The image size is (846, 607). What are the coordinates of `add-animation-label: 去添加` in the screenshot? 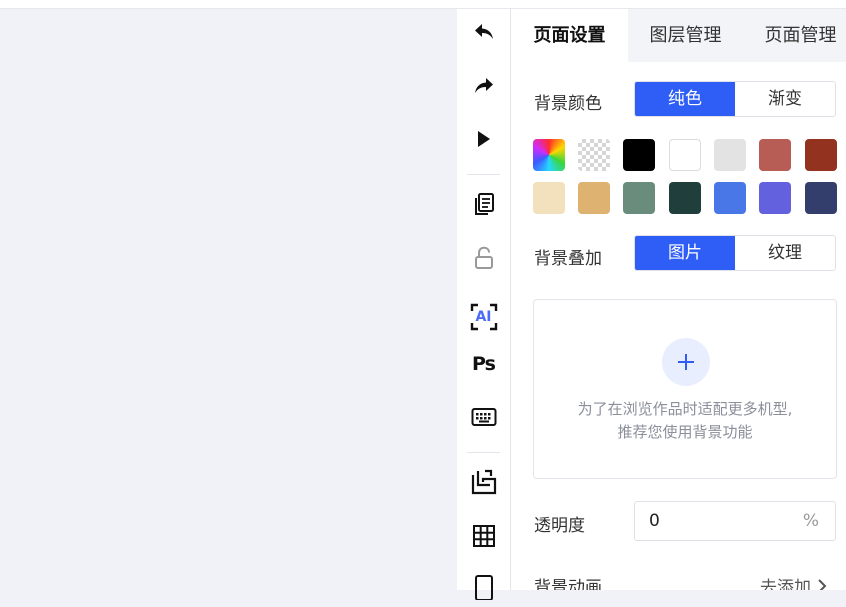 It's located at (785, 584).